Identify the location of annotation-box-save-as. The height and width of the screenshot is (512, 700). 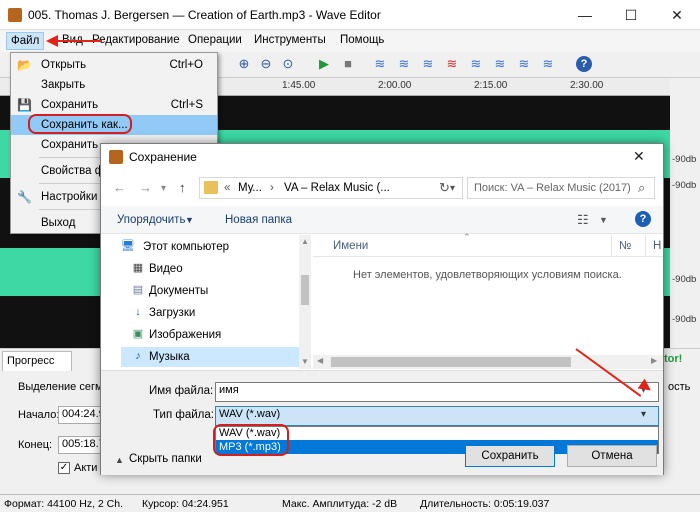
(80, 124).